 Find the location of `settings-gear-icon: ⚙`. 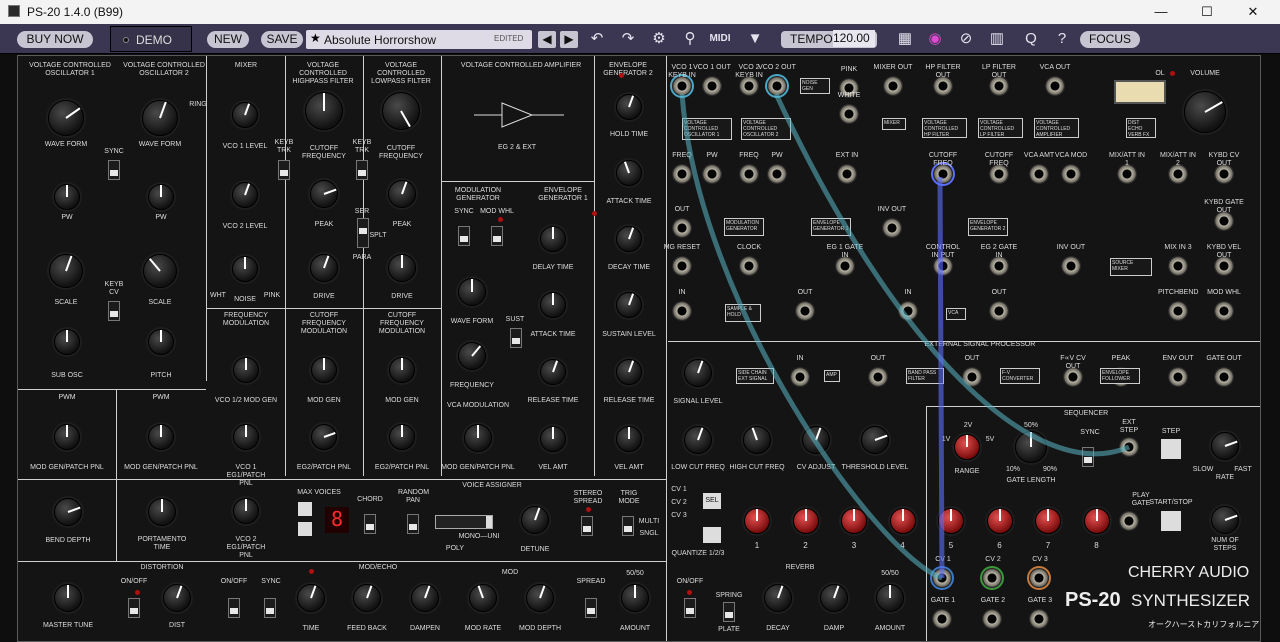

settings-gear-icon: ⚙ is located at coordinates (659, 39).